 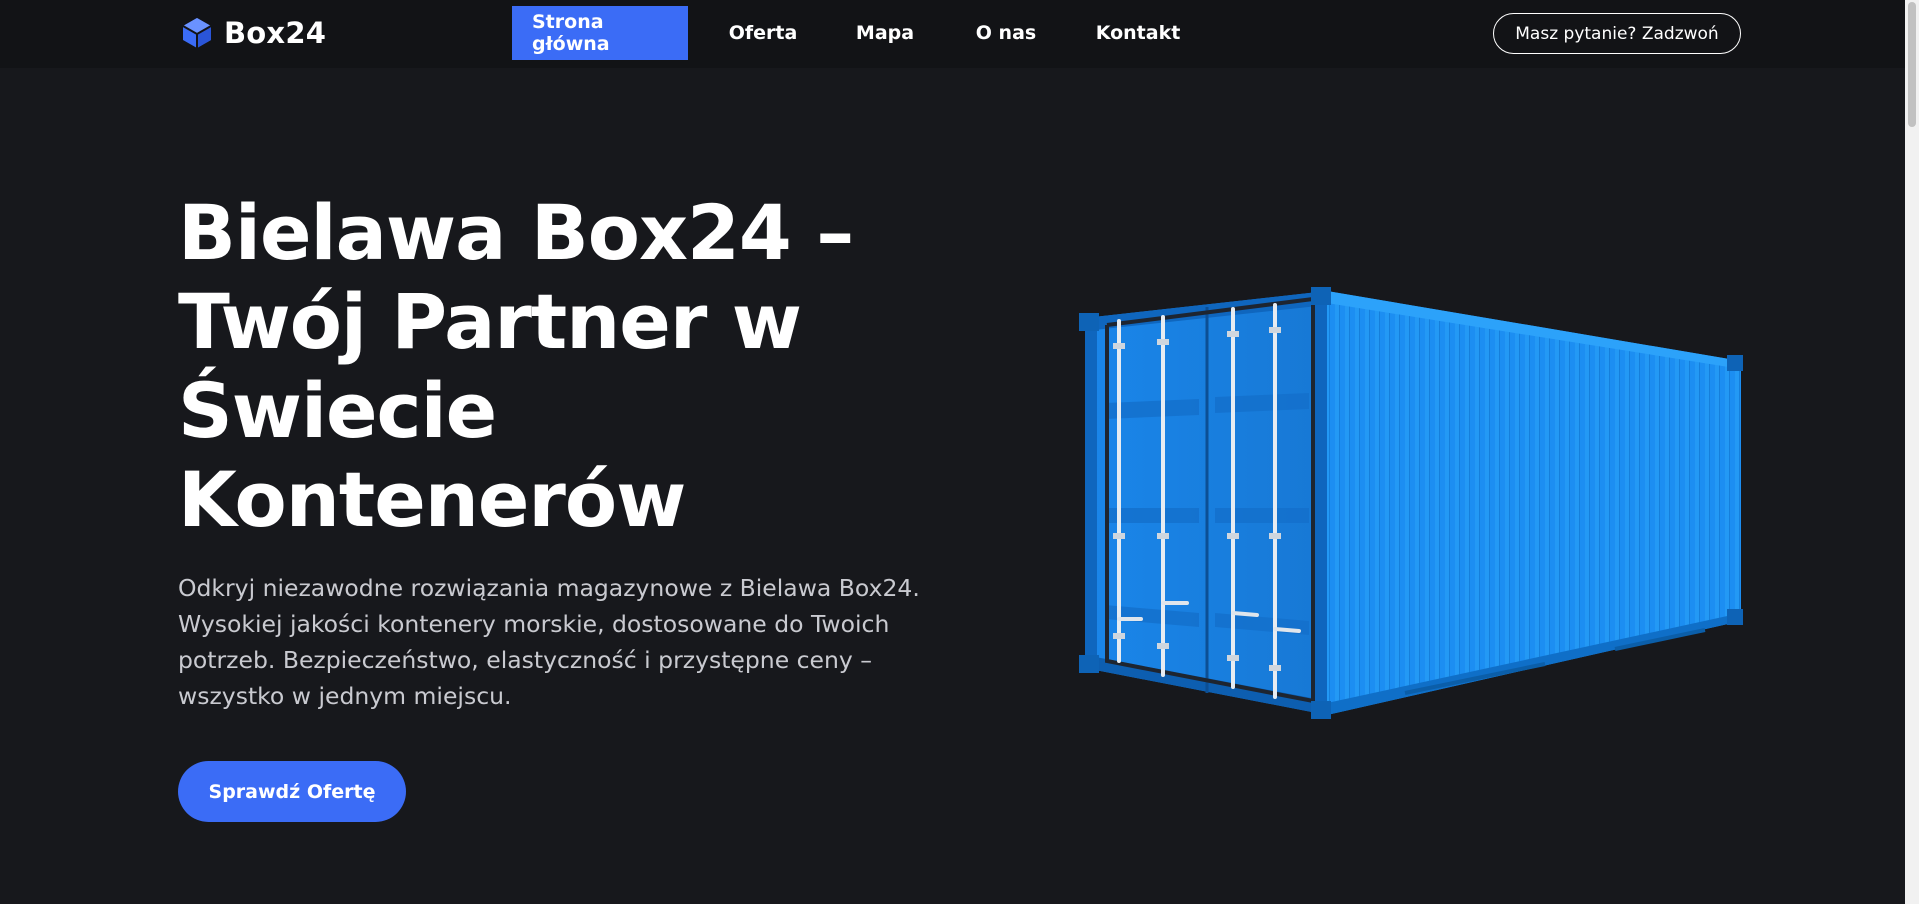 I want to click on scrollbar-thumb, so click(x=1912, y=64).